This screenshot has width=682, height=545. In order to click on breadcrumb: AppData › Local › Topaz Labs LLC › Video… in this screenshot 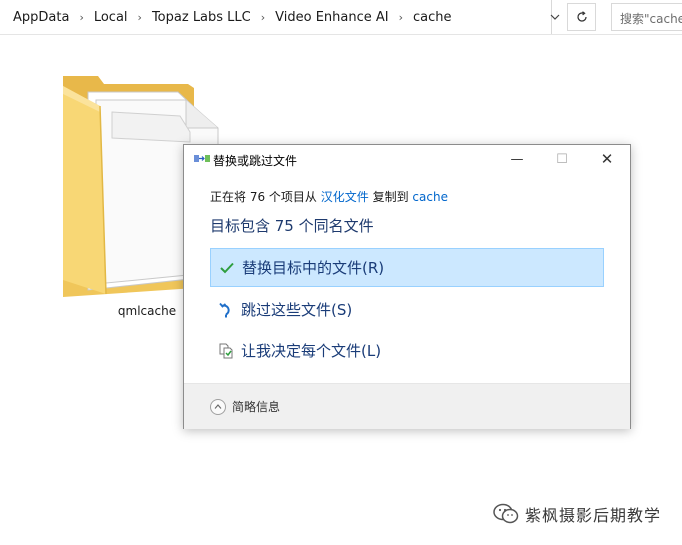, I will do `click(276, 17)`.